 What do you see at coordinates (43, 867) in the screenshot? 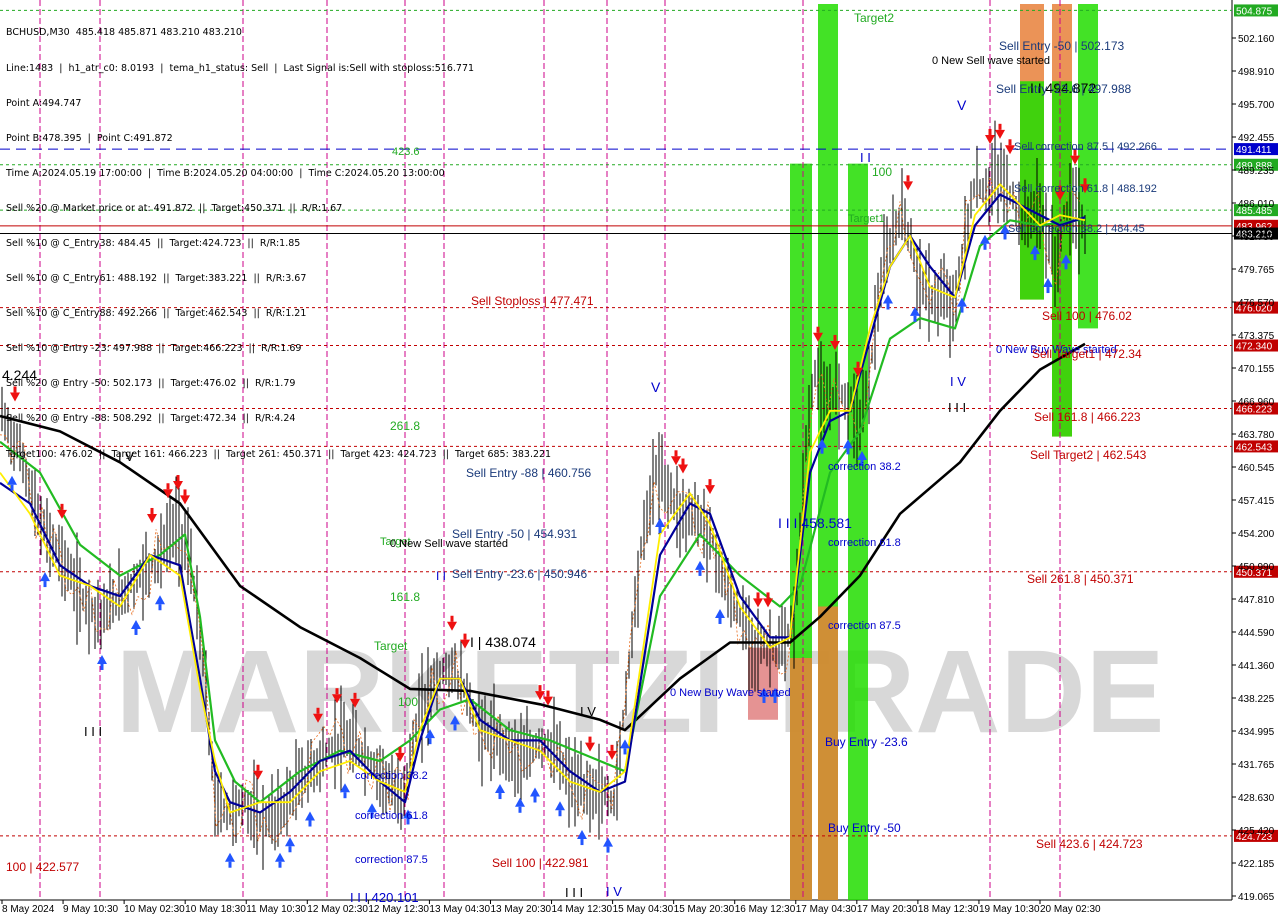
I see `chart-annotation: 100 | 422.577` at bounding box center [43, 867].